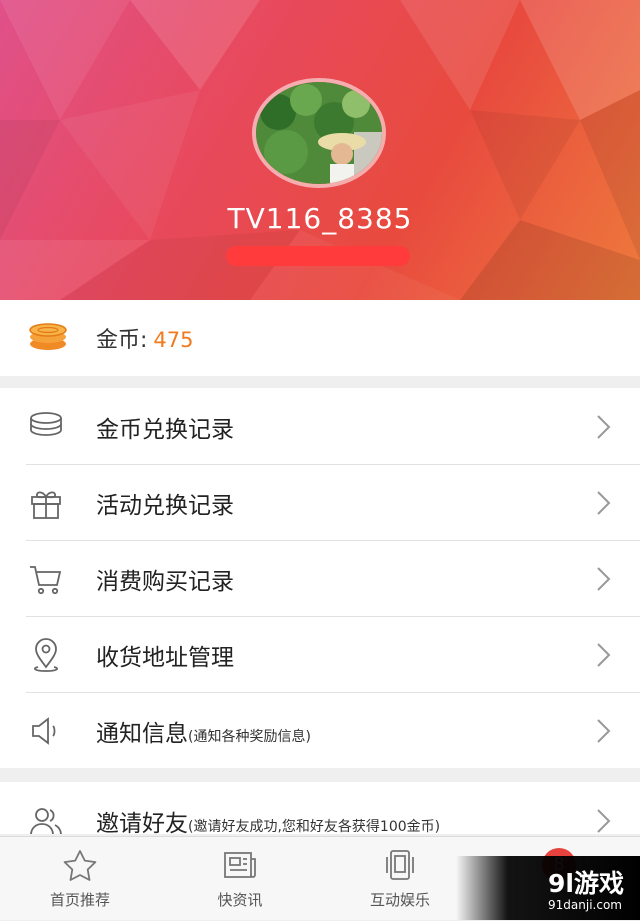 The height and width of the screenshot is (921, 640). What do you see at coordinates (320, 730) in the screenshot?
I see `menu-item-notifications: 通知信息(通知各种奖励信息)` at bounding box center [320, 730].